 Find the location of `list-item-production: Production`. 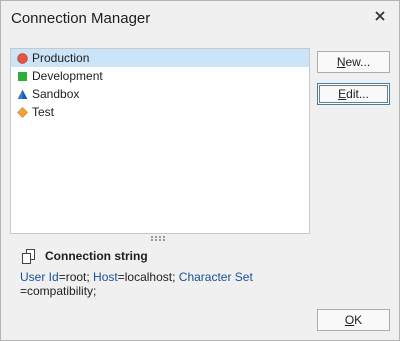

list-item-production: Production is located at coordinates (160, 58).